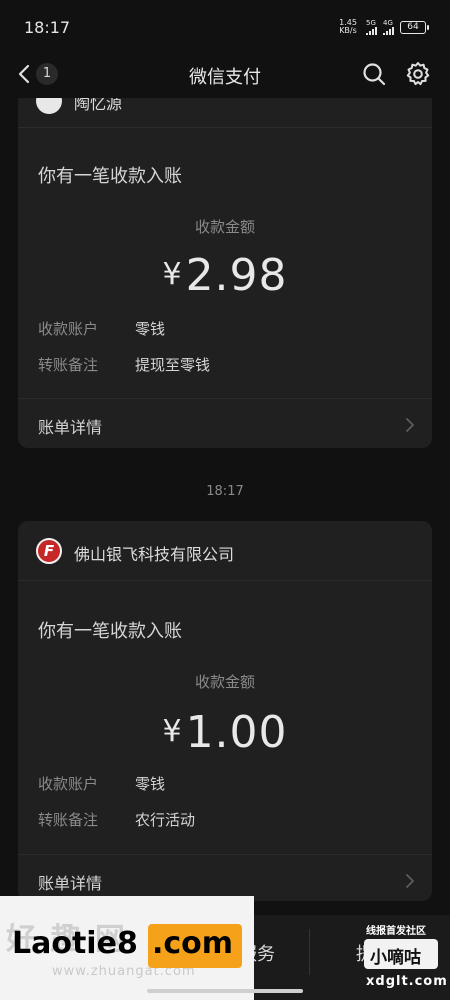  I want to click on merchant-logo: F, so click(49, 551).